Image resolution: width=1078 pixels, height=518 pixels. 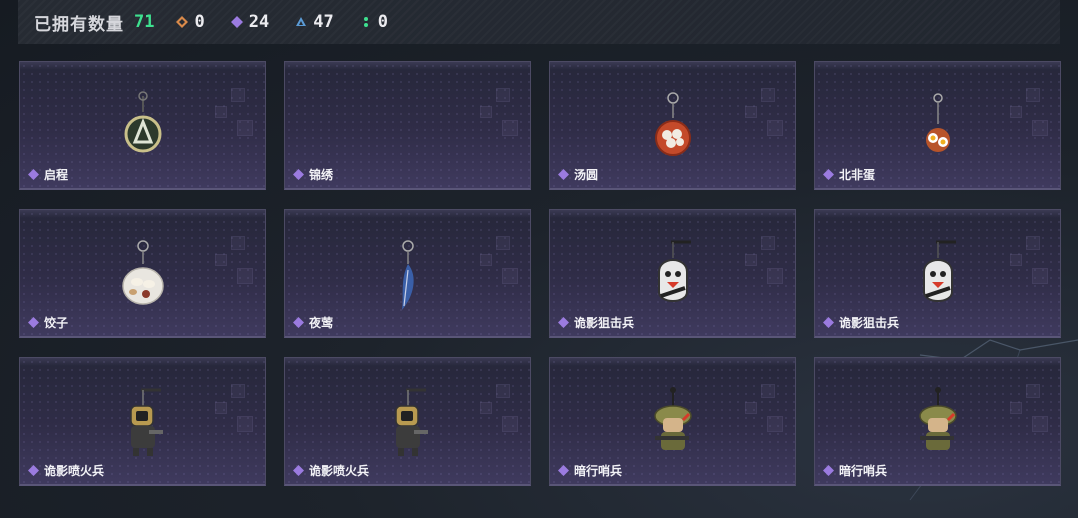 What do you see at coordinates (857, 175) in the screenshot?
I see `charm-name-label: 北非蛋` at bounding box center [857, 175].